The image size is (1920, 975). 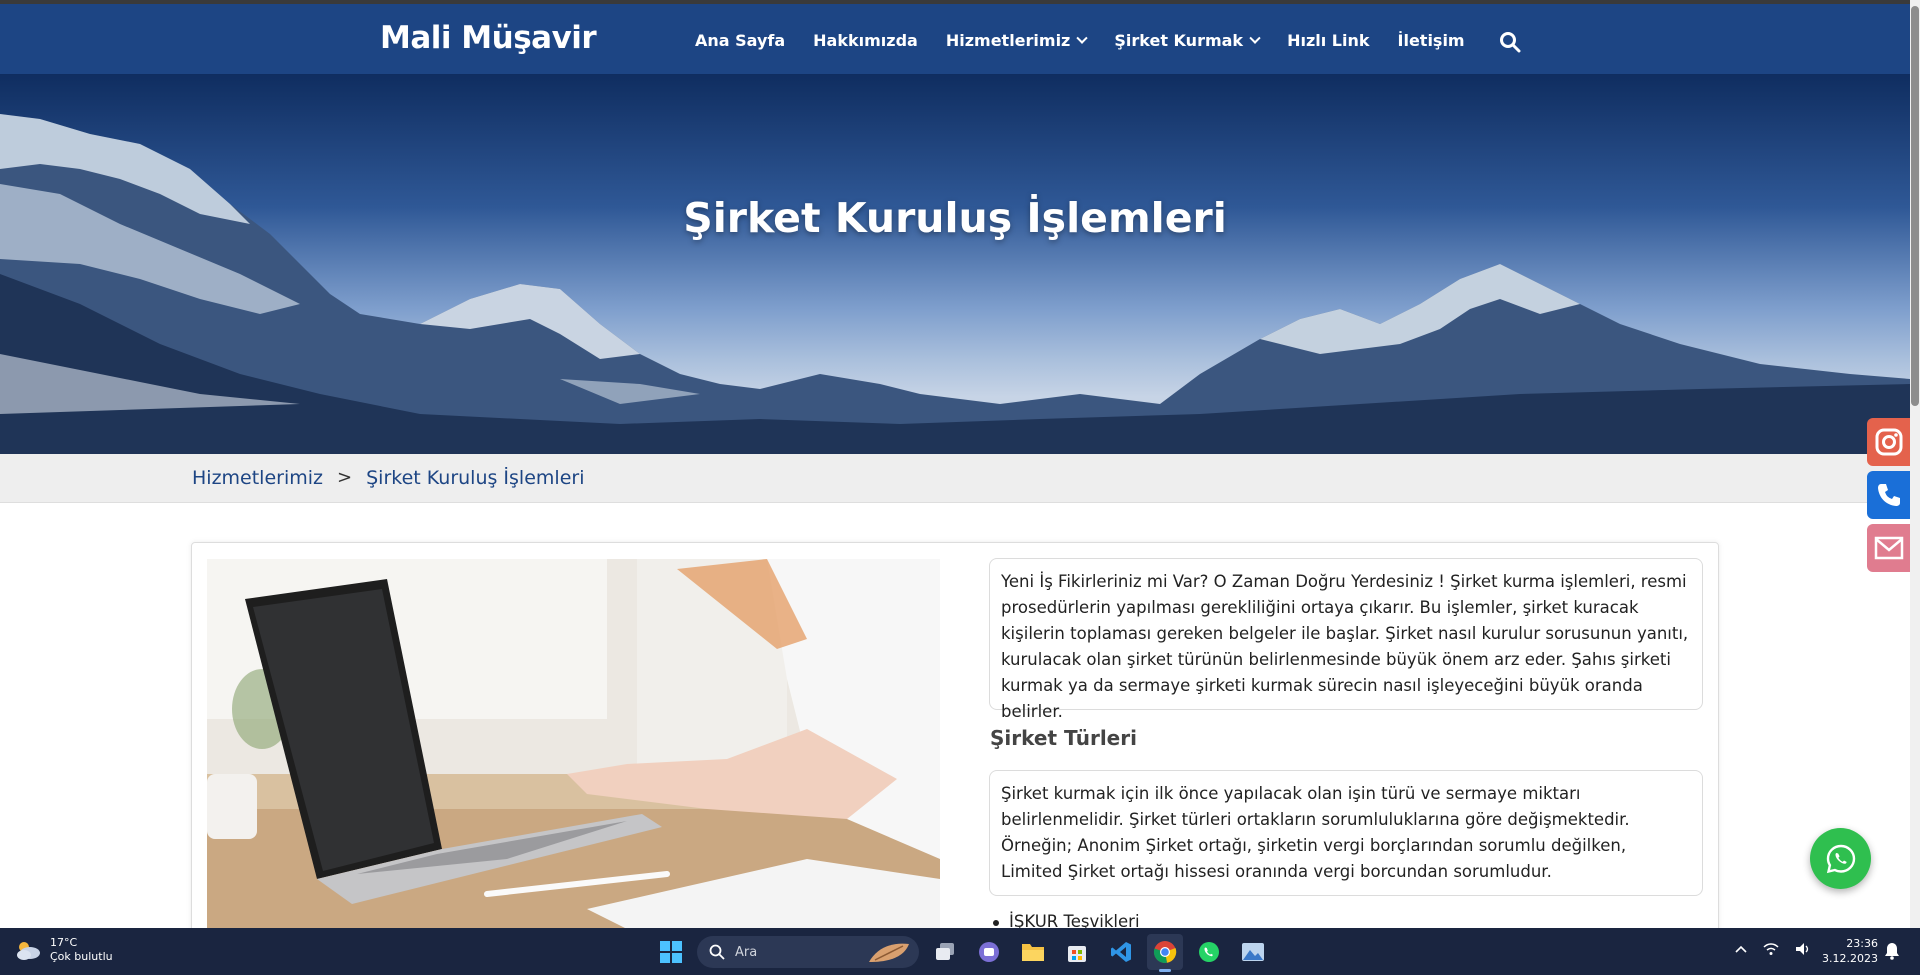 What do you see at coordinates (1892, 951) in the screenshot?
I see `notification-bell-icon` at bounding box center [1892, 951].